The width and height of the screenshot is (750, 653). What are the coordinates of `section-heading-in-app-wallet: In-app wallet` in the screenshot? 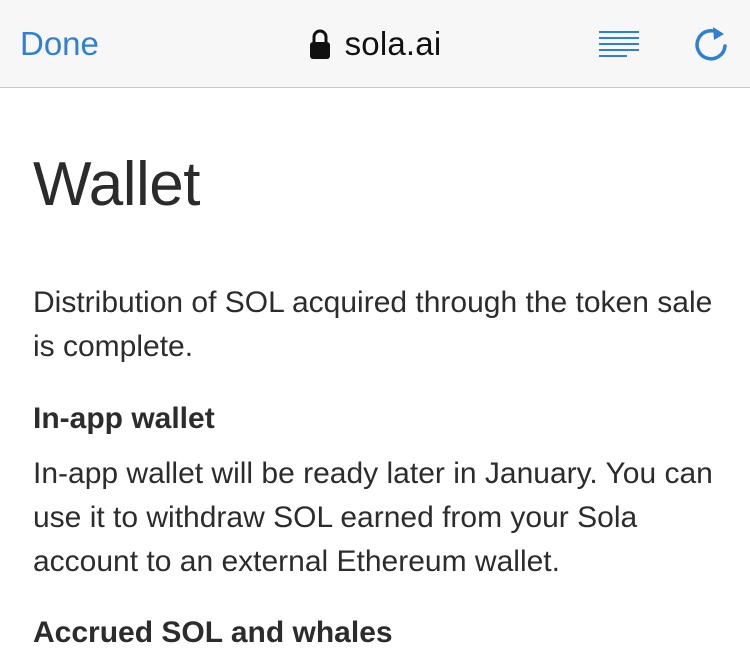 It's located at (124, 418).